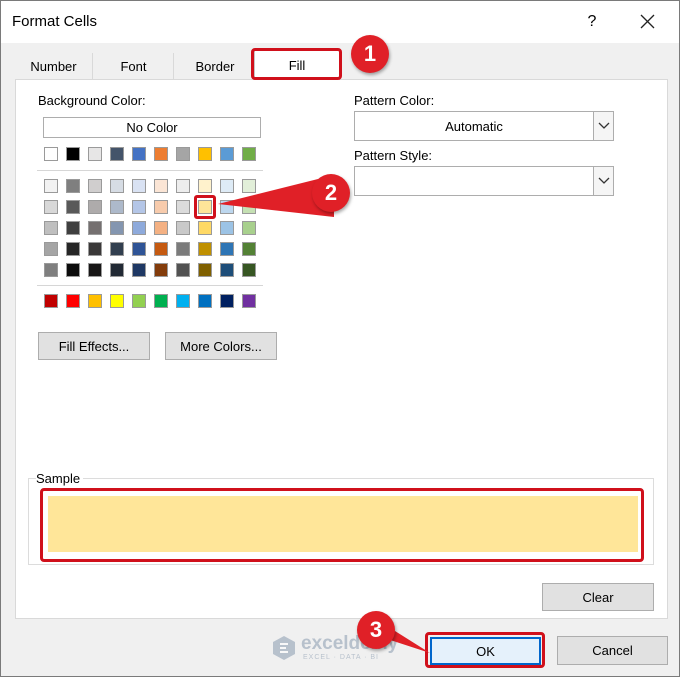 Image resolution: width=680 pixels, height=677 pixels. Describe the element at coordinates (394, 100) in the screenshot. I see `pattern-color-label: Pattern Color:` at that location.